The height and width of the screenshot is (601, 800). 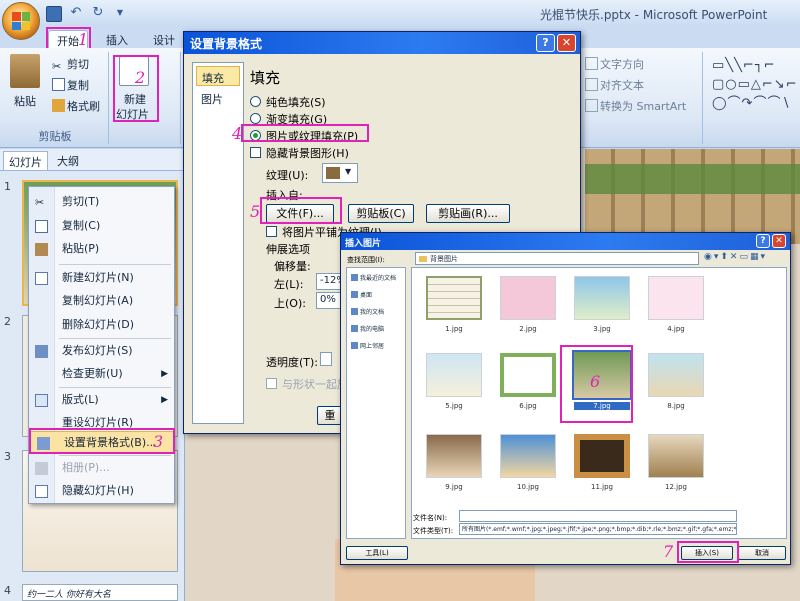 I want to click on clipboard-button: 剪贴板(C), so click(x=381, y=213).